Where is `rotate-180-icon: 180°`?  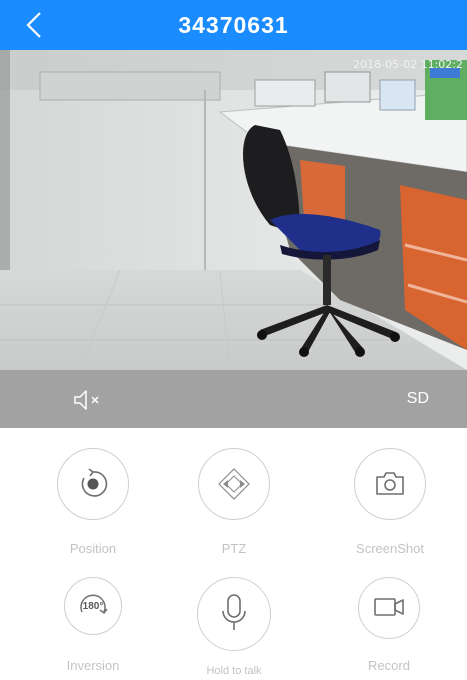 rotate-180-icon: 180° is located at coordinates (94, 604).